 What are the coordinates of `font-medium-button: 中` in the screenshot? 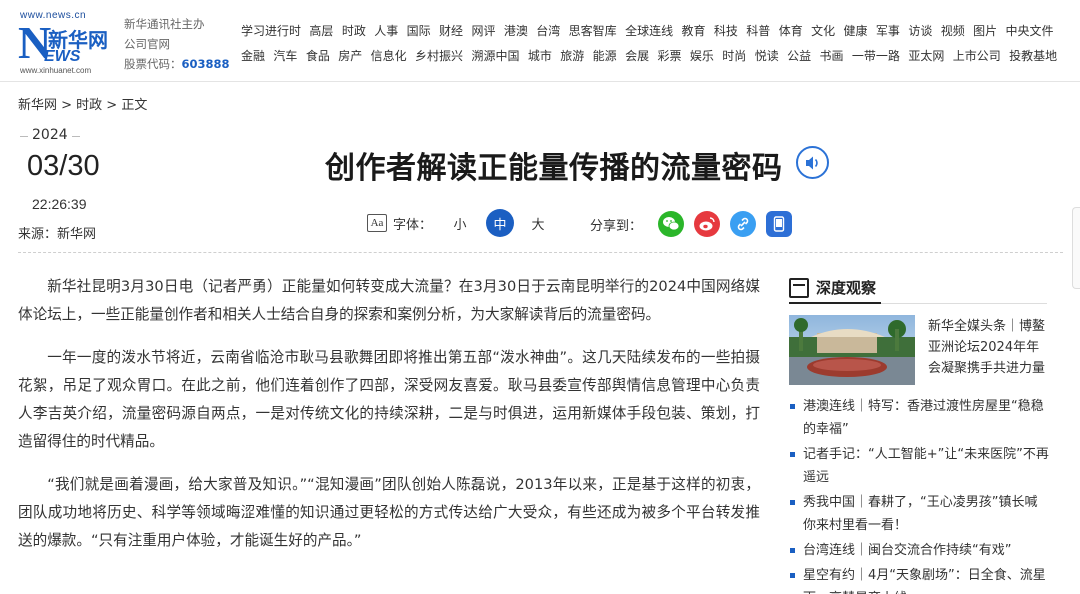 It's located at (500, 223).